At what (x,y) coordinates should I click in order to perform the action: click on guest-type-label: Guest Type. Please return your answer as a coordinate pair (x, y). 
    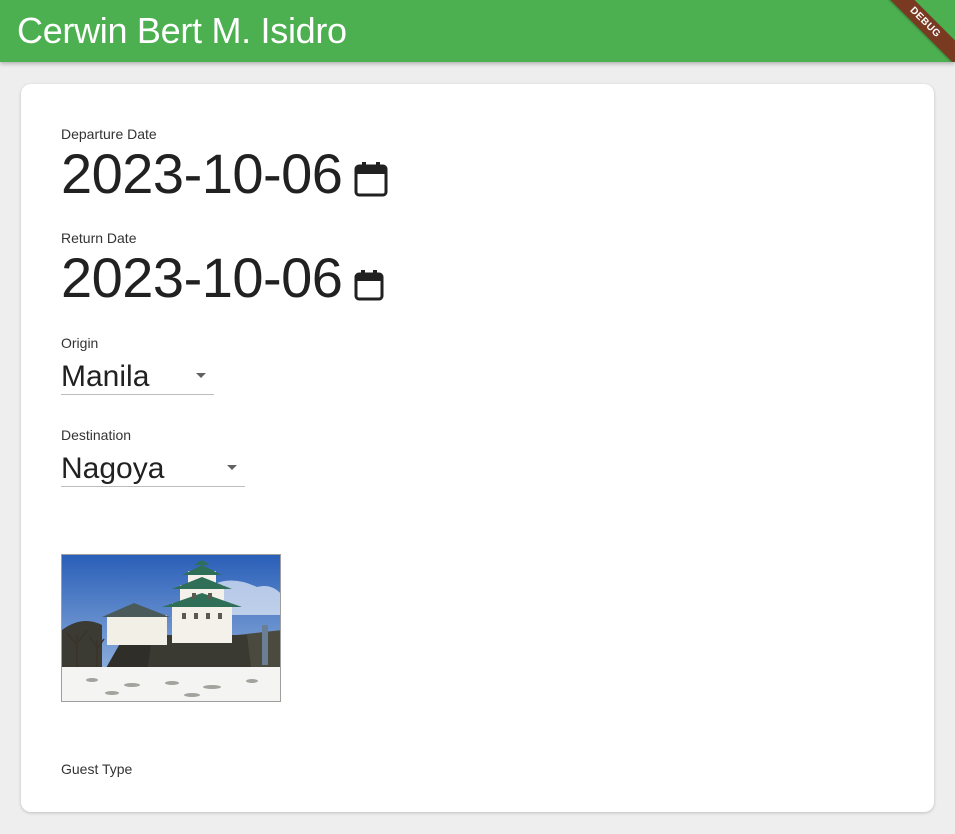
    Looking at the image, I should click on (97, 769).